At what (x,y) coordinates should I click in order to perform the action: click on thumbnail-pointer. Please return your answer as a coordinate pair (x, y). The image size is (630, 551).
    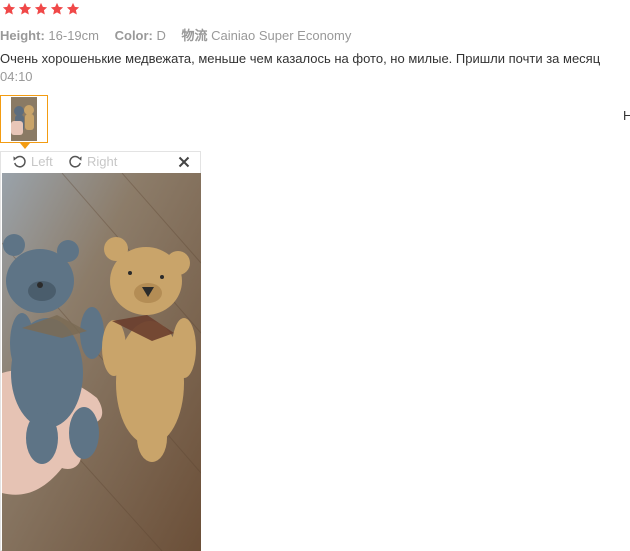
    Looking at the image, I should click on (25, 146).